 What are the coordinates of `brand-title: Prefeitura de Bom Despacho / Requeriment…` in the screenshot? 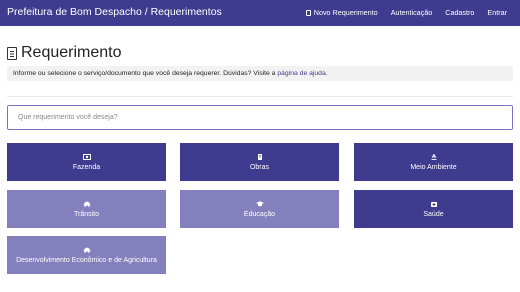 It's located at (114, 12).